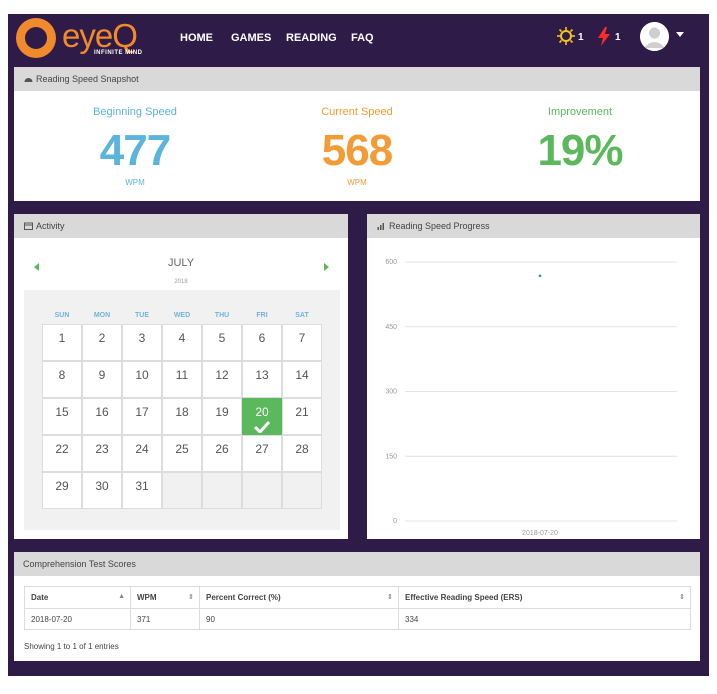 This screenshot has width=717, height=694. I want to click on nav-faq: FAQ, so click(362, 38).